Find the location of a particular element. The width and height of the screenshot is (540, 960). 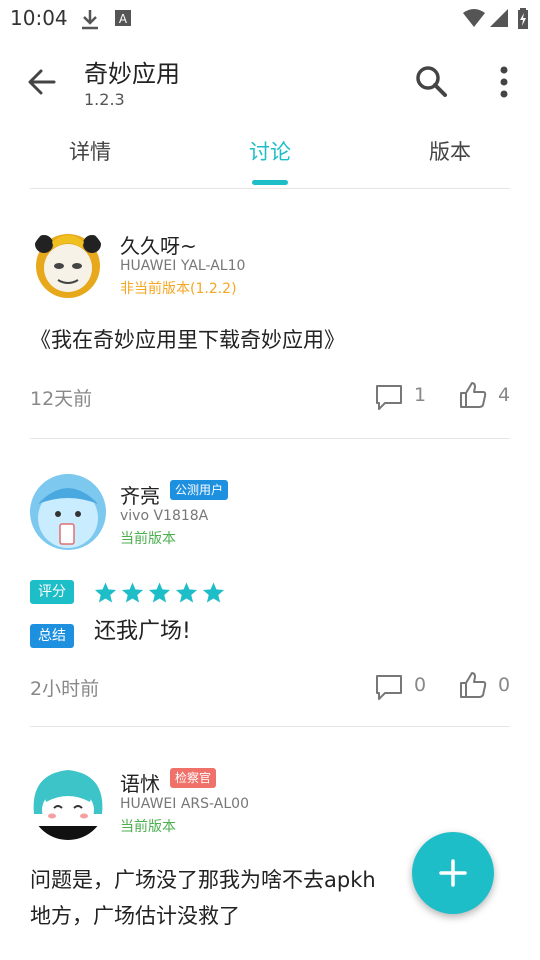

device-model: vivo V1818A is located at coordinates (164, 516).